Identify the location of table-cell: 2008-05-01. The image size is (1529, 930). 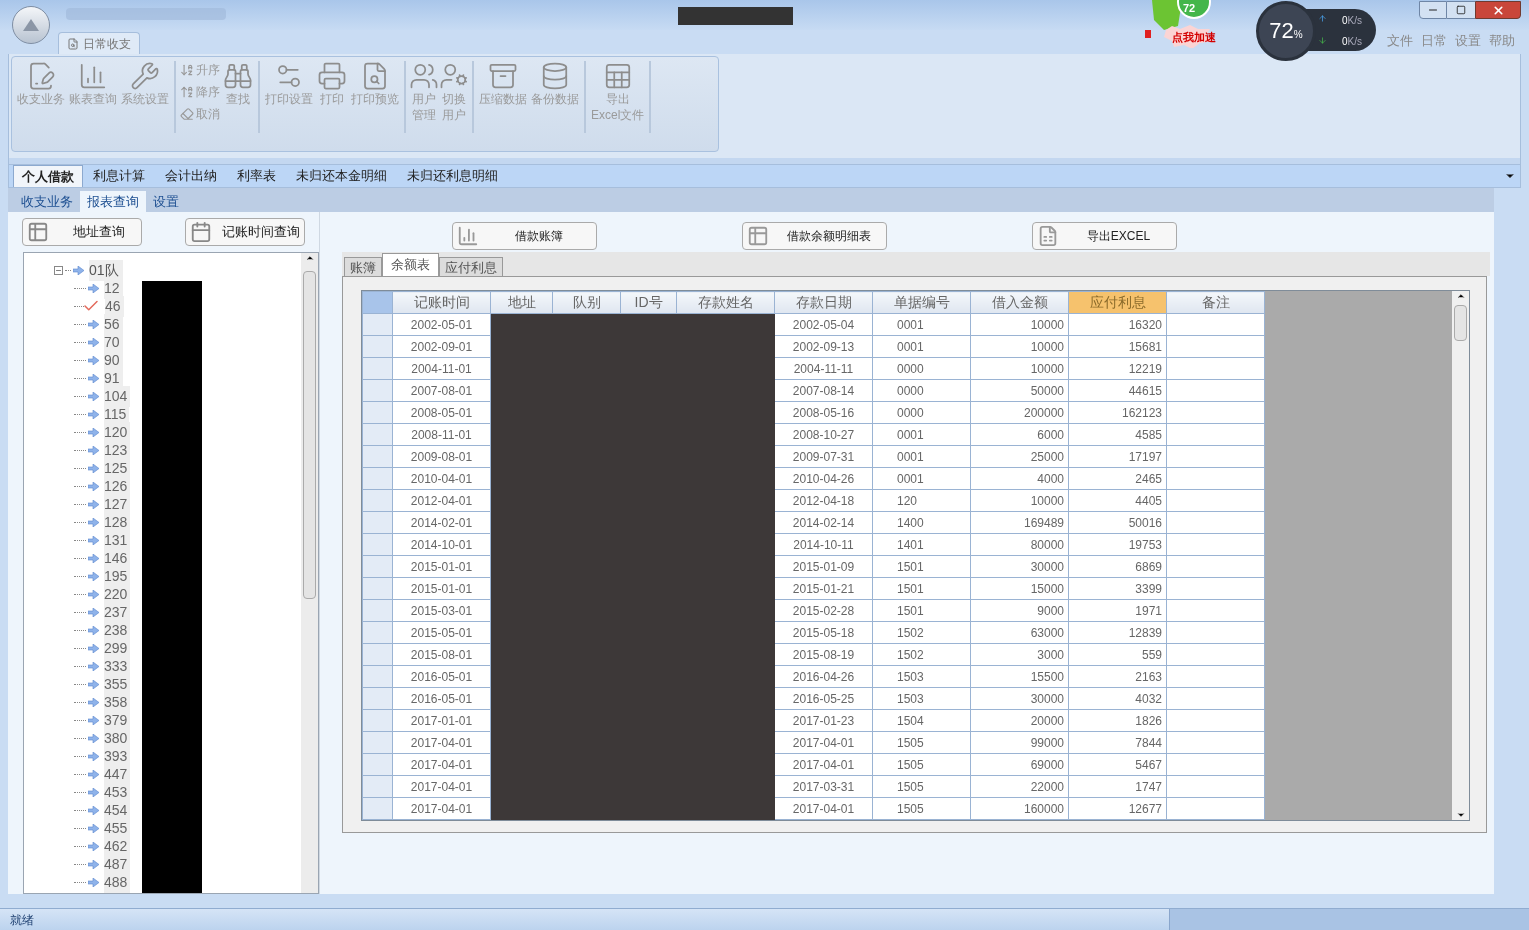
(441, 412).